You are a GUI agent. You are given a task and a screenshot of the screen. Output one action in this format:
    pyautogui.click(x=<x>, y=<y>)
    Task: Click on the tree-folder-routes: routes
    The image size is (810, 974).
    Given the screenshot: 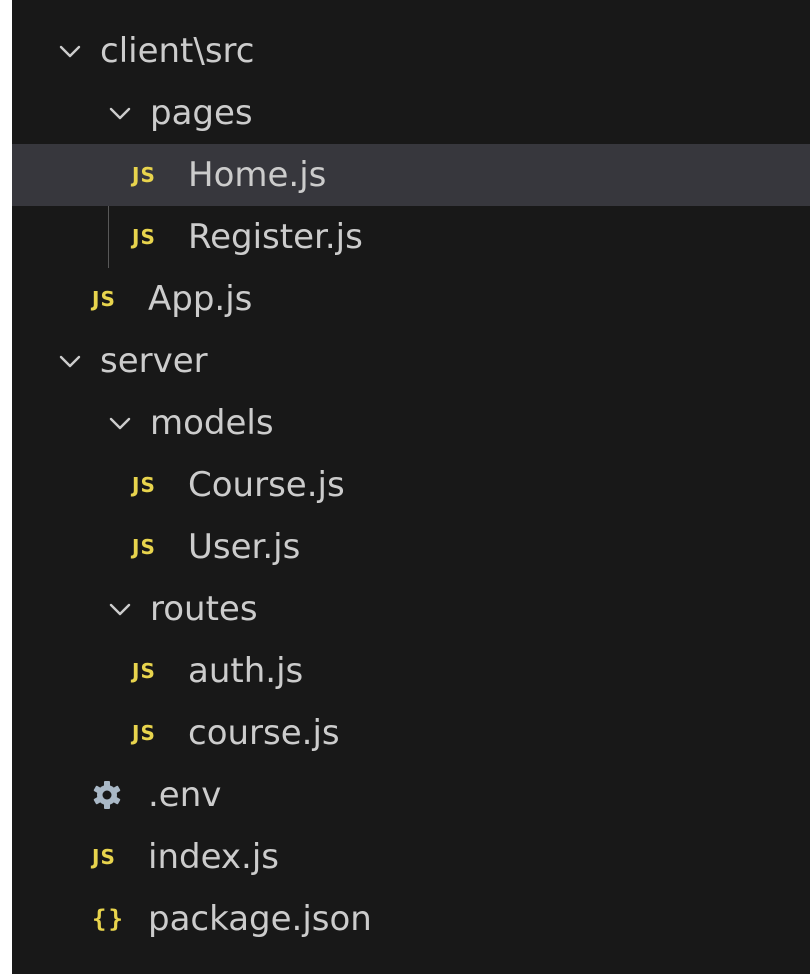 What is the action you would take?
    pyautogui.click(x=411, y=609)
    